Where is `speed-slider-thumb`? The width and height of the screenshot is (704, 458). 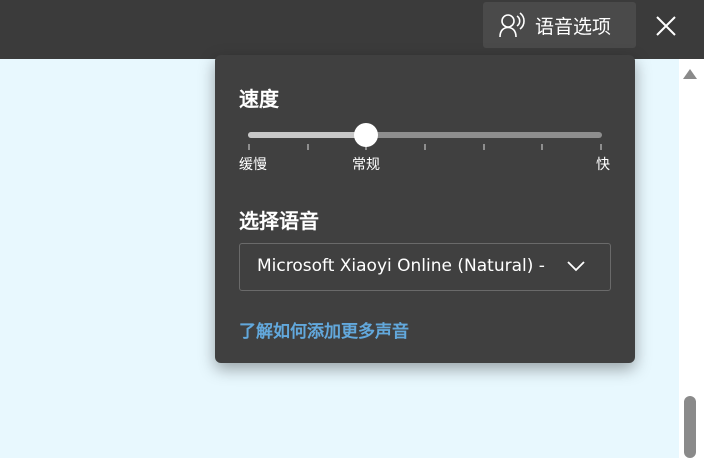
speed-slider-thumb is located at coordinates (365, 135).